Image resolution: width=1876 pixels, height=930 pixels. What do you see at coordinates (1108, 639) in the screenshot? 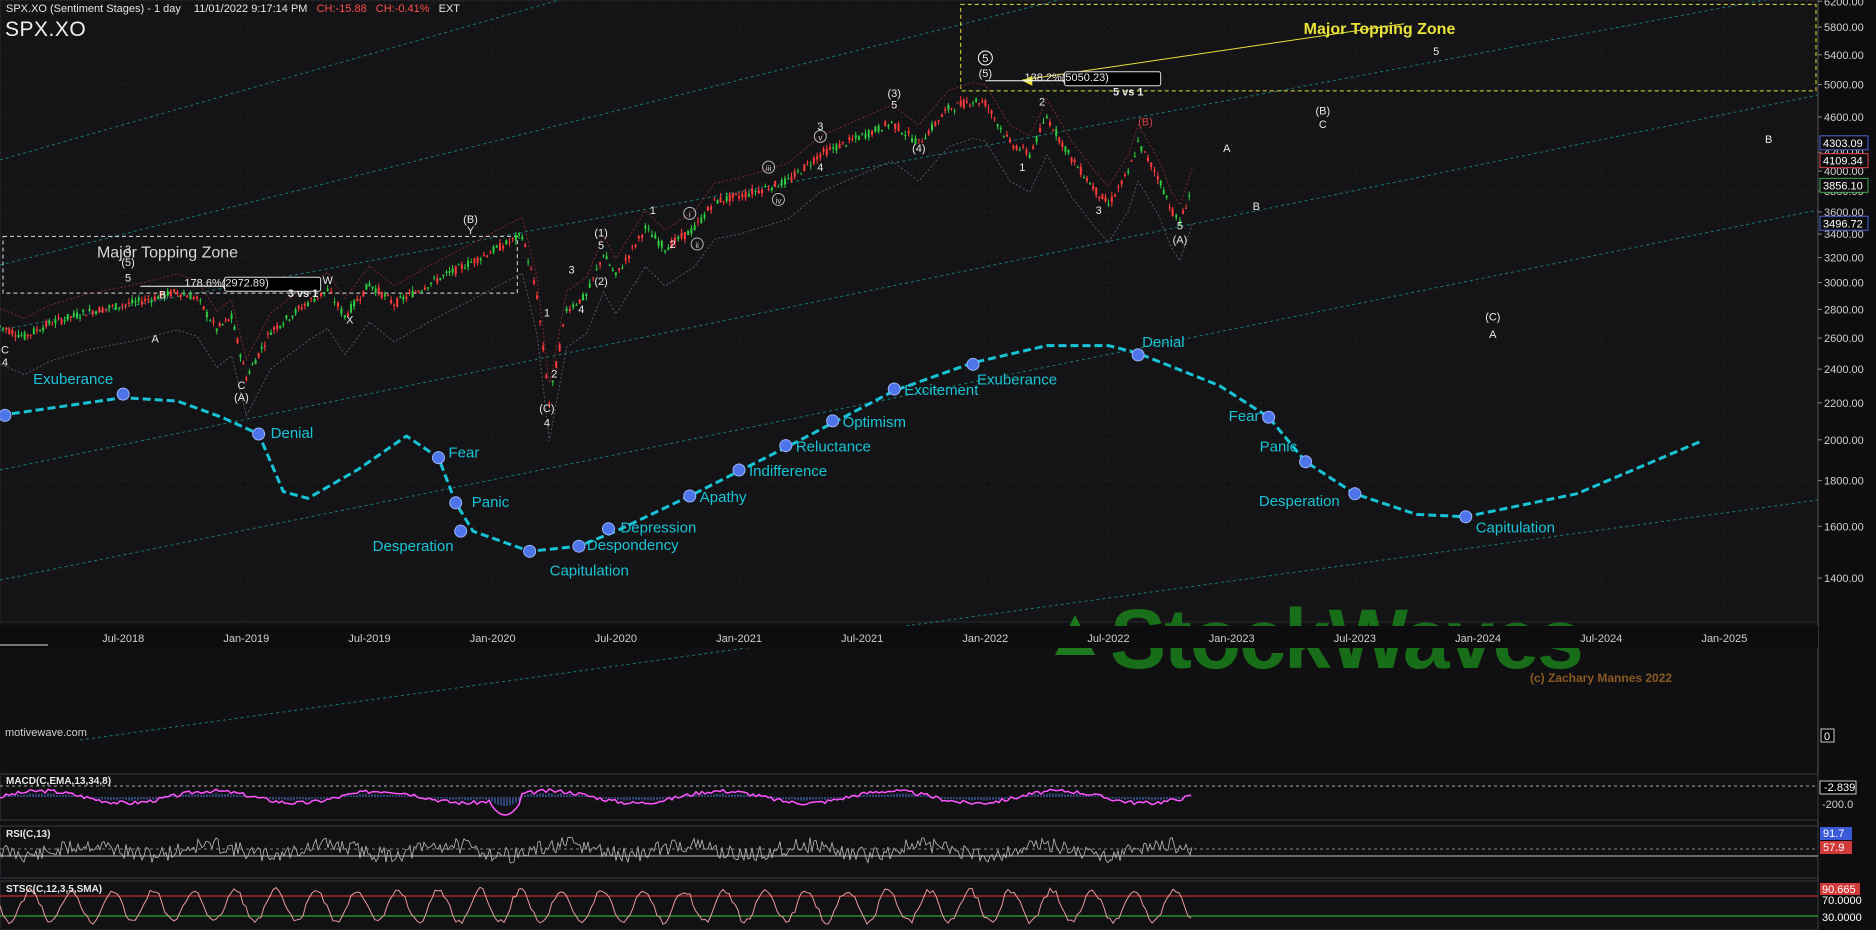
I see `x-tick-label: Jul-2022` at bounding box center [1108, 639].